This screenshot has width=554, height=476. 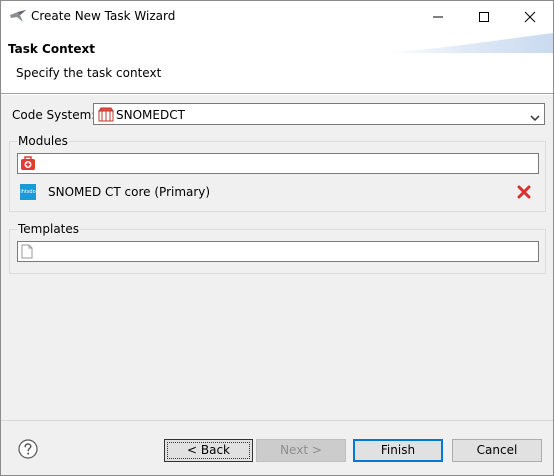 I want to click on module-label: SNOMED CT core (Primary), so click(x=129, y=192).